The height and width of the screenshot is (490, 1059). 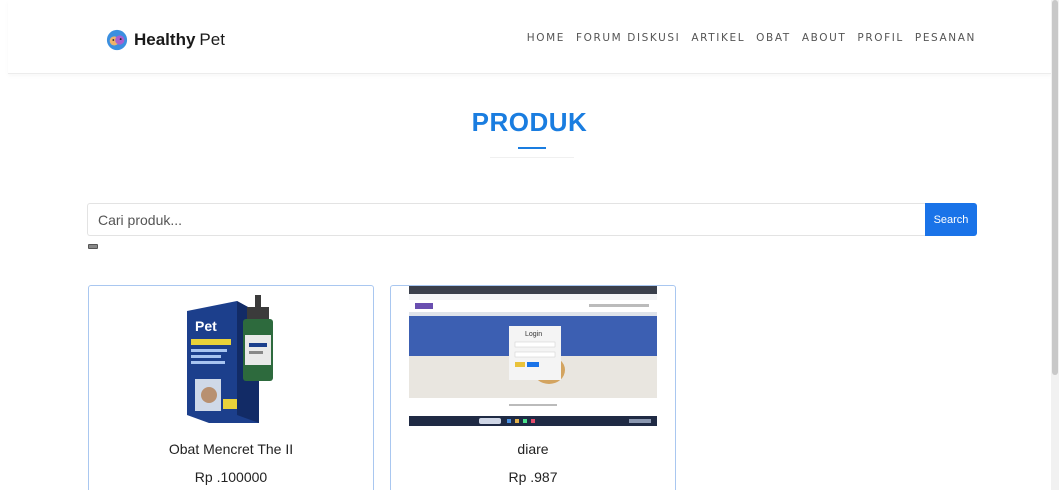 I want to click on nav-forum-diskusi: FORUM DISKUSI, so click(x=628, y=38).